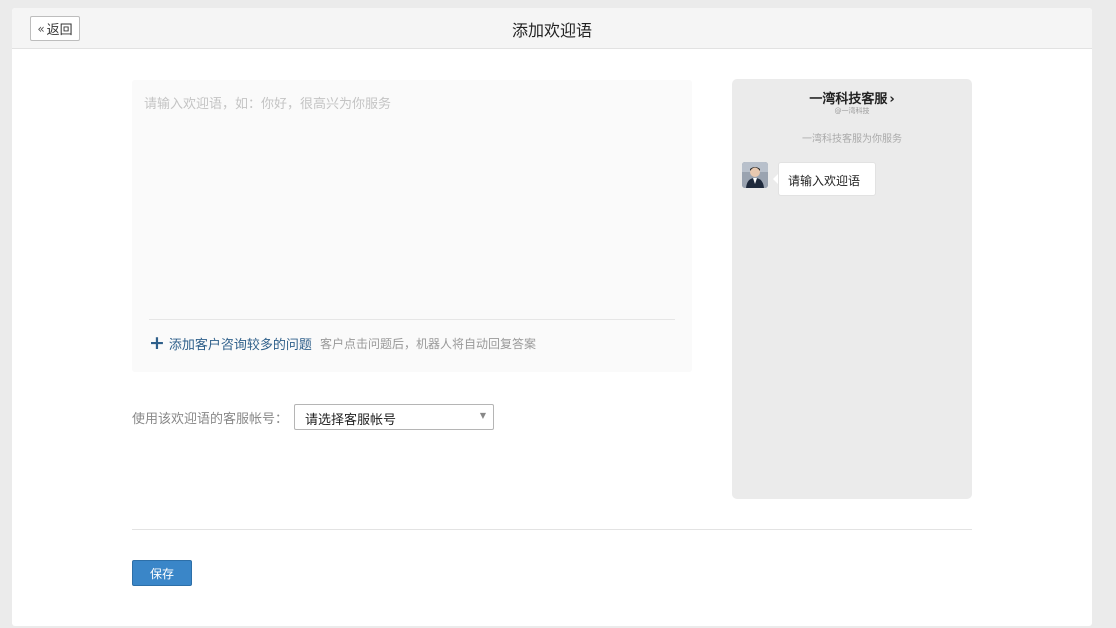 The image size is (1116, 628). What do you see at coordinates (852, 111) in the screenshot?
I see `preview-subtitle: @一湾科技` at bounding box center [852, 111].